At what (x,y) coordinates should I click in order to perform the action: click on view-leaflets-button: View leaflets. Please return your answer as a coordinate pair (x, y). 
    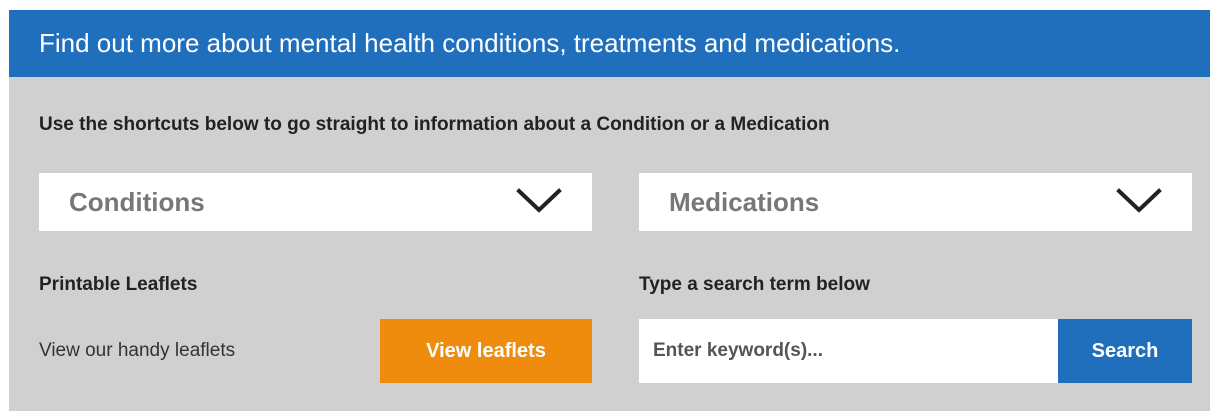
    Looking at the image, I should click on (486, 351).